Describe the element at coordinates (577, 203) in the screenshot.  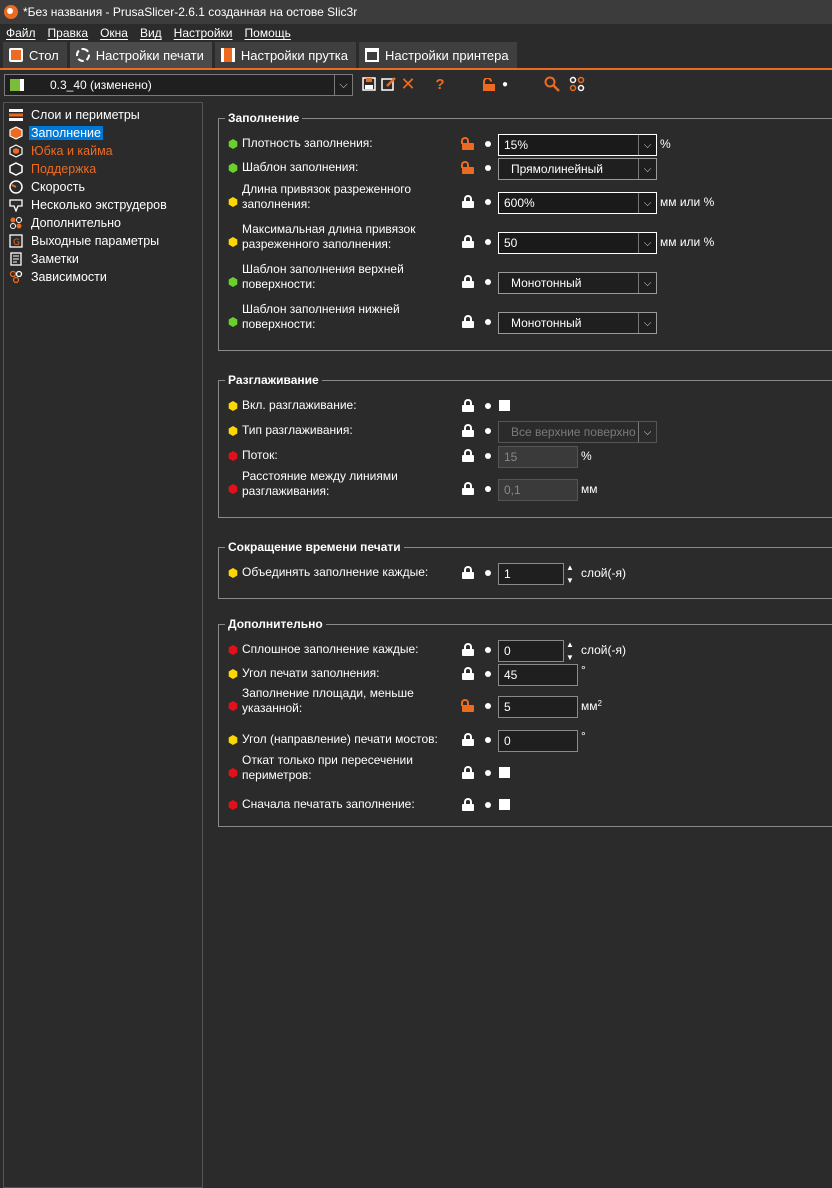
I see `infill-anchor-combo: 600% ⌵` at that location.